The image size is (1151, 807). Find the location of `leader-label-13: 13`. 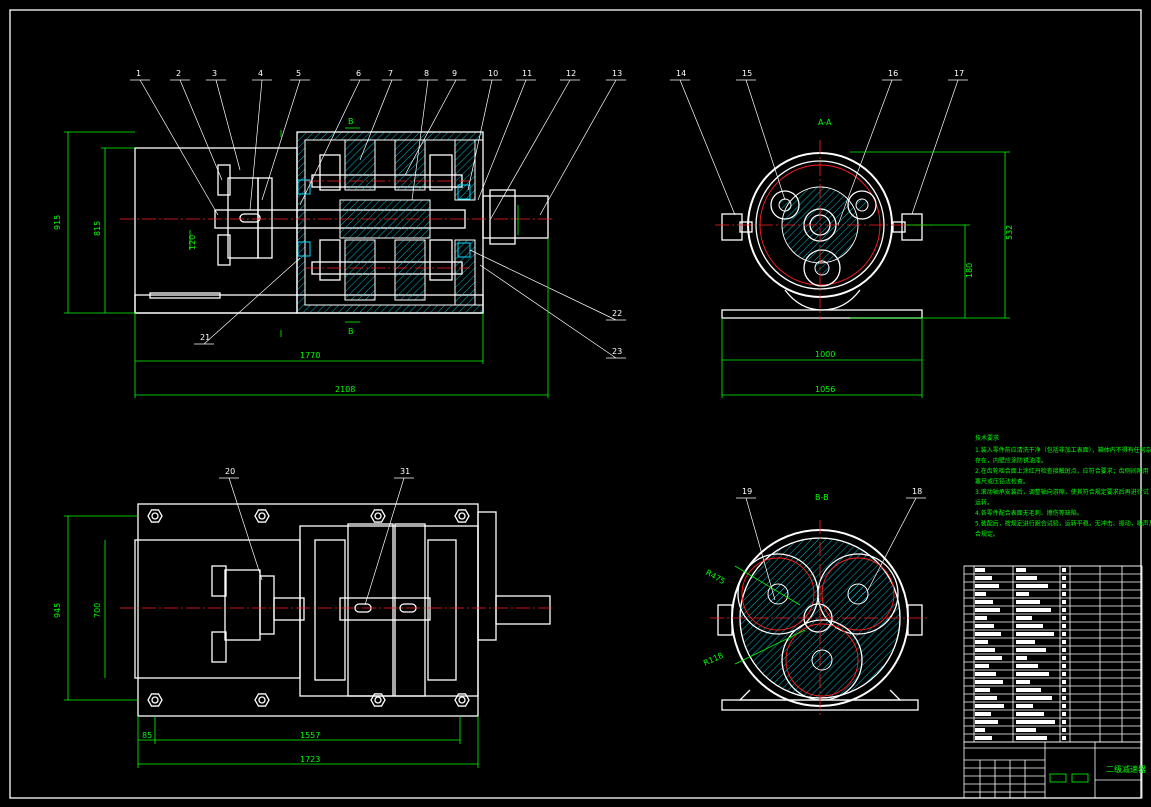

leader-label-13: 13 is located at coordinates (617, 73).